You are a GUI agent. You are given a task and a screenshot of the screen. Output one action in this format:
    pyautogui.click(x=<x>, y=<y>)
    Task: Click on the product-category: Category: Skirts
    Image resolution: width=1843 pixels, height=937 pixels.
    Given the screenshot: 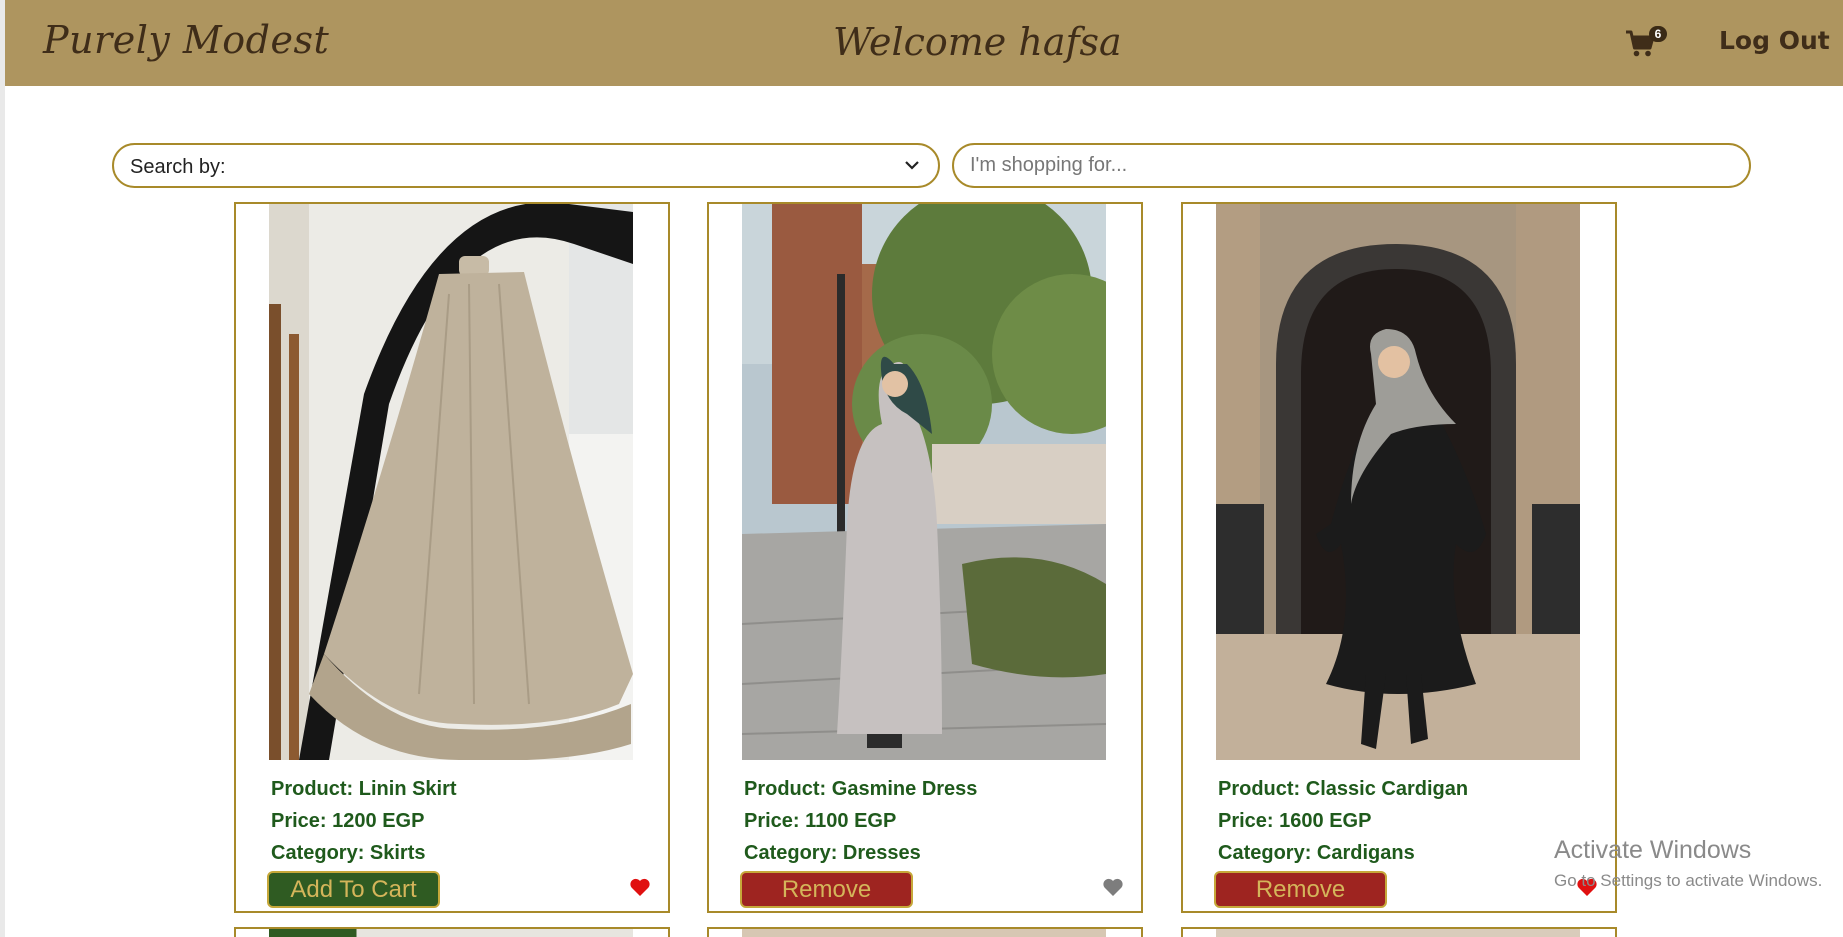 What is the action you would take?
    pyautogui.click(x=348, y=853)
    